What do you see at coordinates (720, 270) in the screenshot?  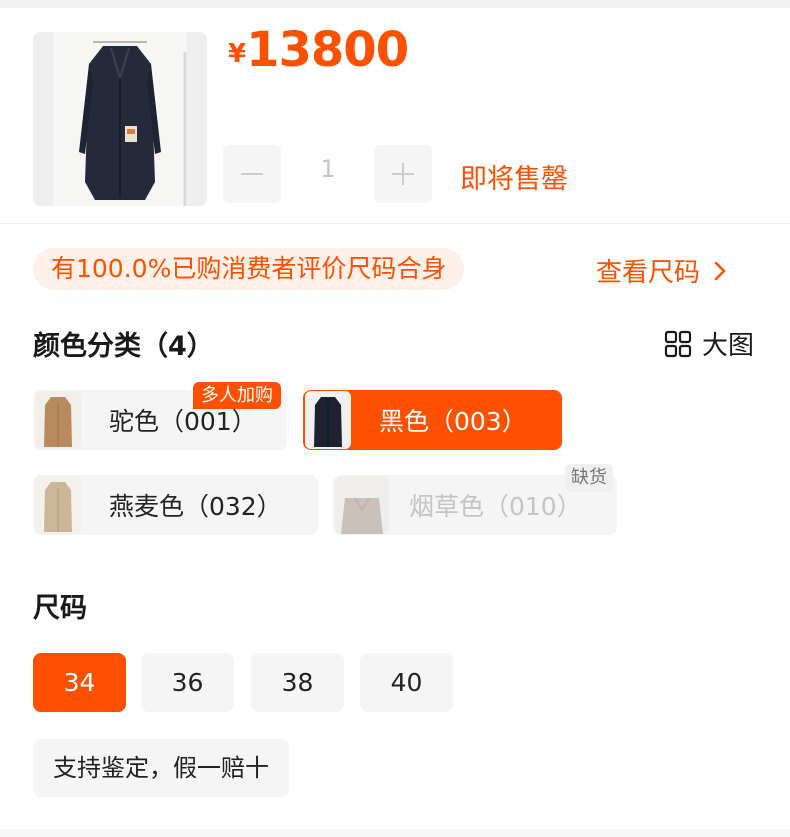 I see `chevron-right-icon` at bounding box center [720, 270].